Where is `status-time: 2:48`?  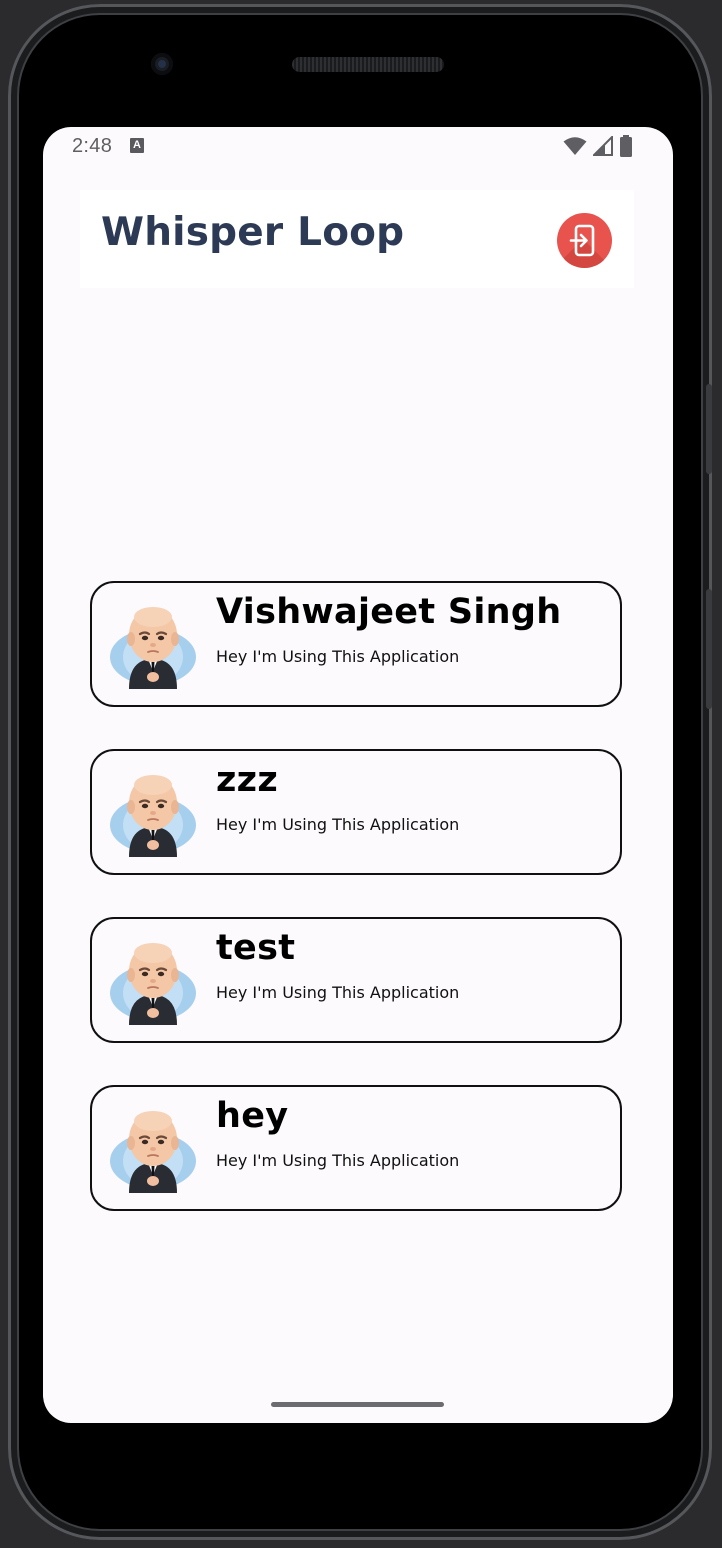
status-time: 2:48 is located at coordinates (92, 146).